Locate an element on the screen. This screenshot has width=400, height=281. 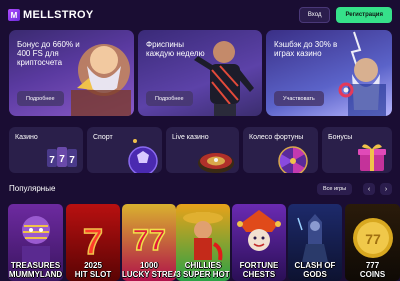
casino-777-icon: 7 7 7 is located at coordinates (62, 157).